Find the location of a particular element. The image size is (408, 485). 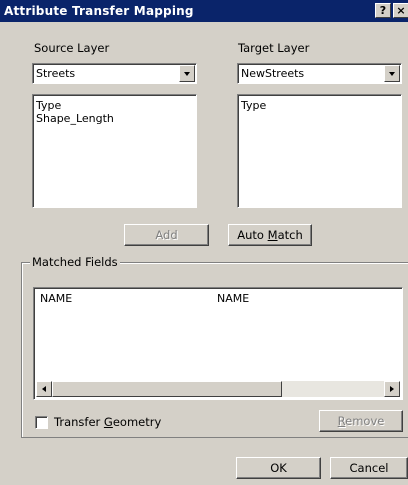

target-fields-list: Type is located at coordinates (319, 151).